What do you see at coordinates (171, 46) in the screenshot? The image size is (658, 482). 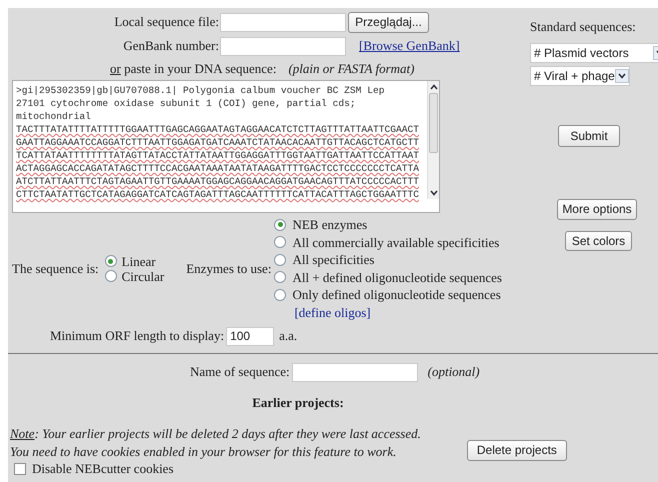 I see `field-label: GenBank number:` at bounding box center [171, 46].